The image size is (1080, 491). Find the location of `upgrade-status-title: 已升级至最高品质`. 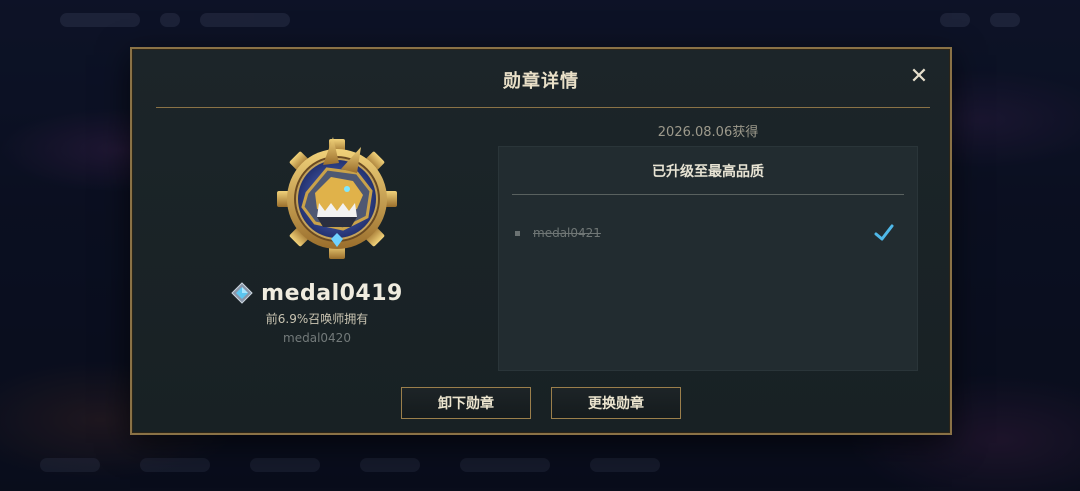

upgrade-status-title: 已升级至最高品质 is located at coordinates (708, 172).